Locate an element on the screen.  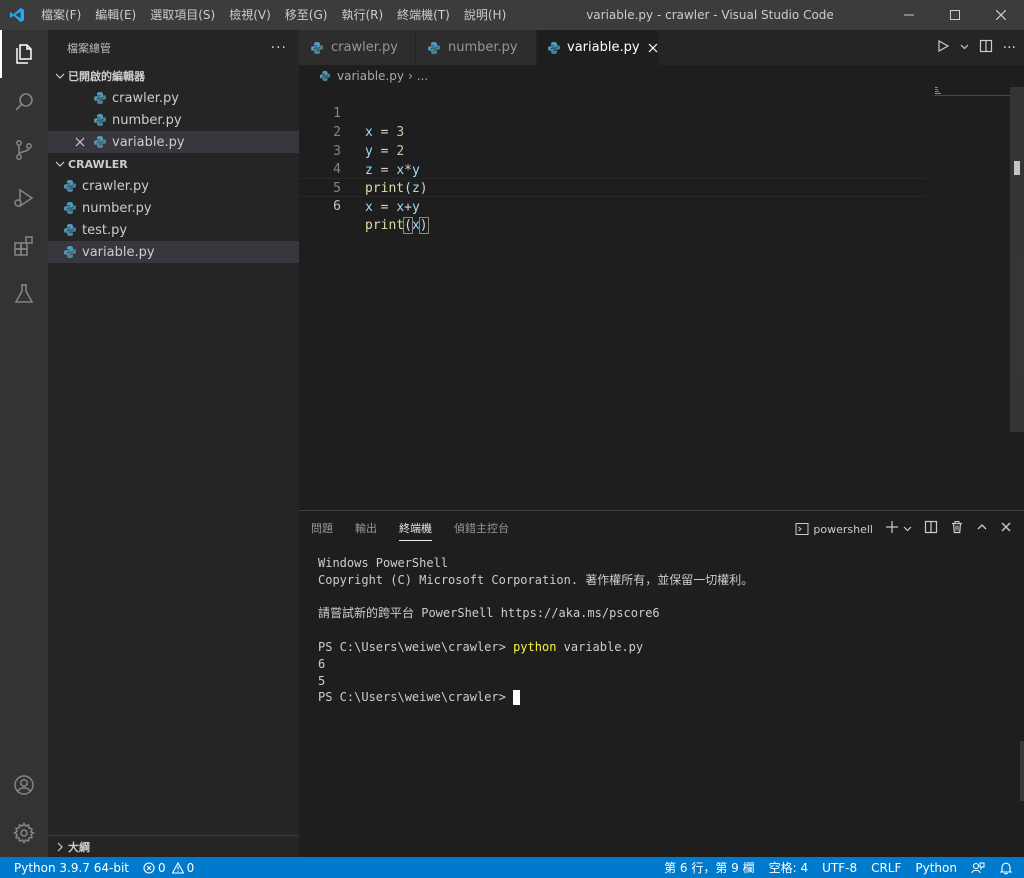
minimize-button is located at coordinates (909, 15).